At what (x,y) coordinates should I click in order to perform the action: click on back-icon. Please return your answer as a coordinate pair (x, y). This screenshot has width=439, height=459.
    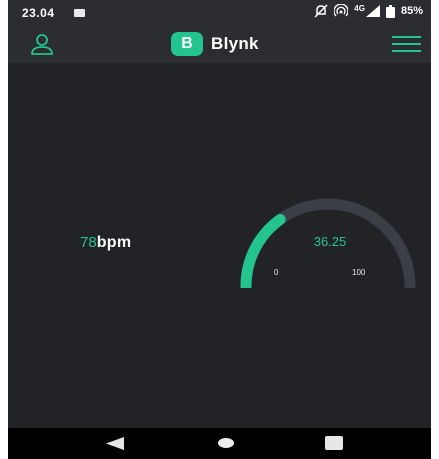
    Looking at the image, I should click on (115, 443).